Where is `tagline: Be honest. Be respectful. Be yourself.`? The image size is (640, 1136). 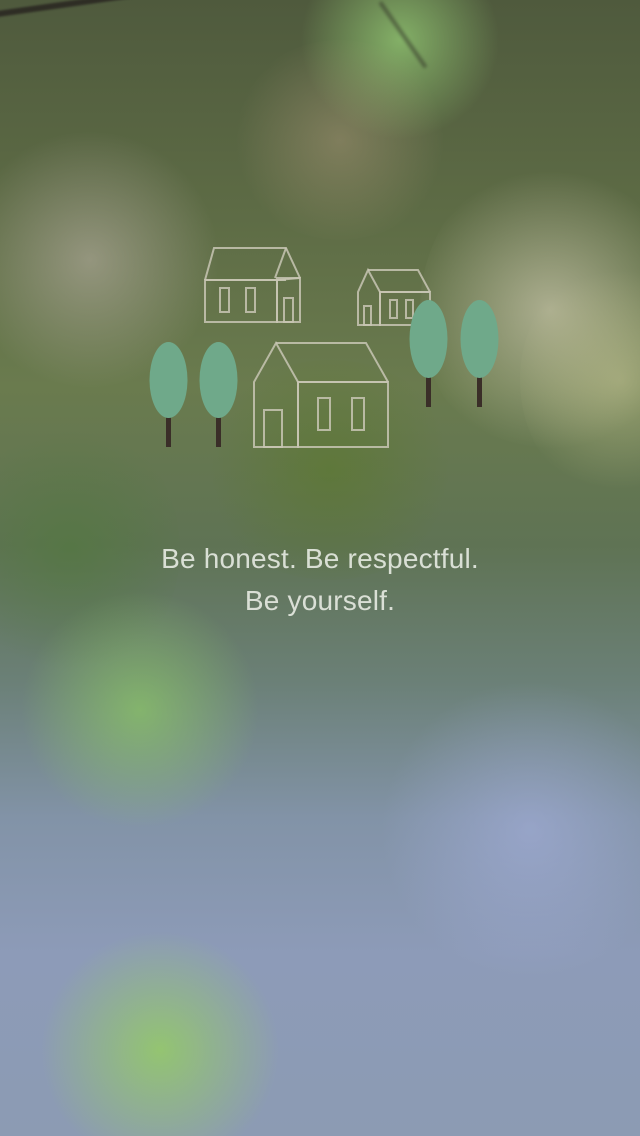 tagline: Be honest. Be respectful. Be yourself. is located at coordinates (320, 580).